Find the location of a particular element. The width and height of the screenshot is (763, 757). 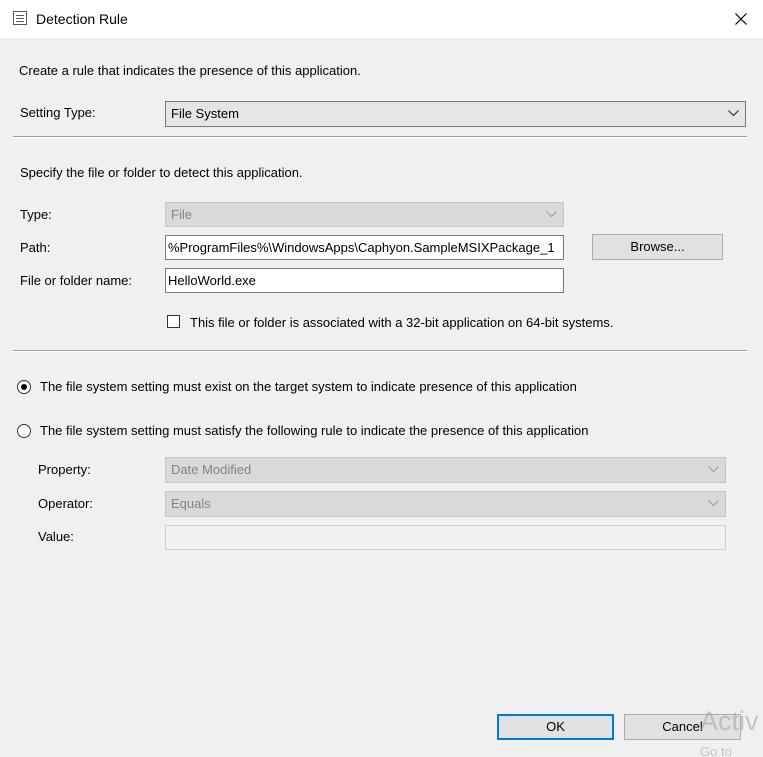

path-label: Path: is located at coordinates (35, 247).